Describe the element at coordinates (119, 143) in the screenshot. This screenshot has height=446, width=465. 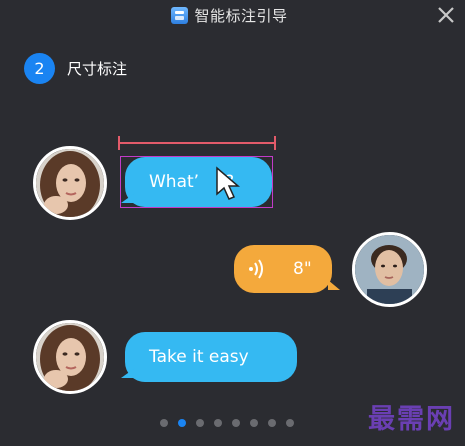
I see `dimension-cap-left` at that location.